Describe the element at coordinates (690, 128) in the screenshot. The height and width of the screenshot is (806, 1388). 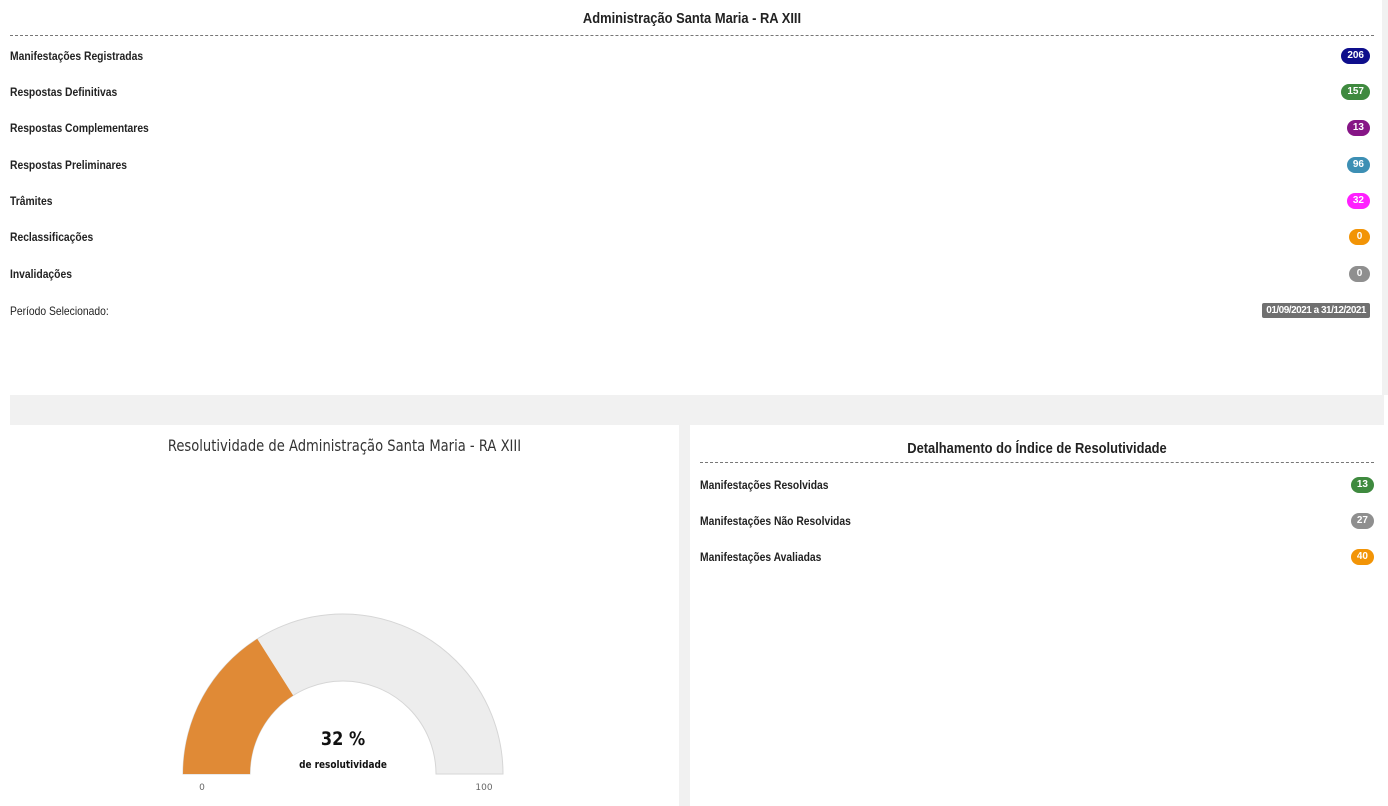
I see `stat-row-respostas-complementares: Respostas Complementares 13` at that location.